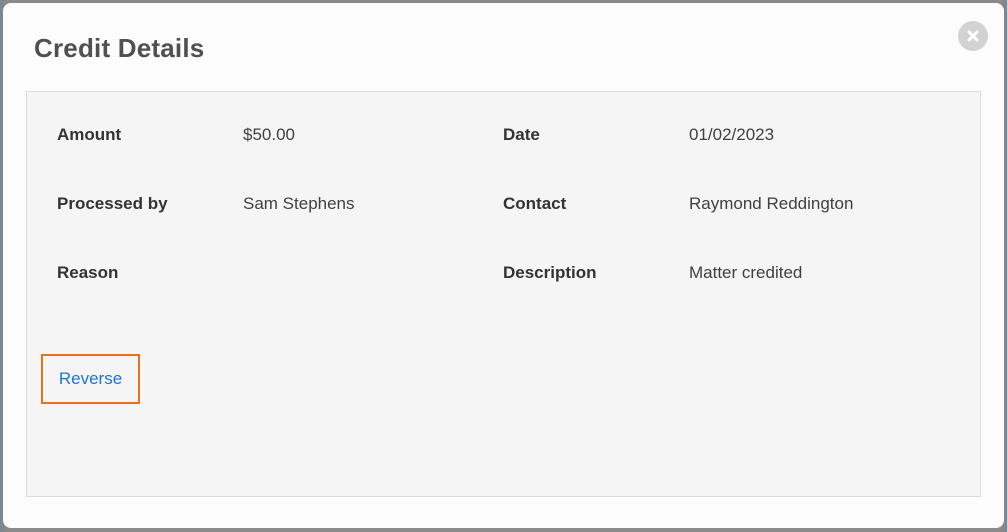 The width and height of the screenshot is (1007, 532). What do you see at coordinates (88, 272) in the screenshot?
I see `reason-label: Reason` at bounding box center [88, 272].